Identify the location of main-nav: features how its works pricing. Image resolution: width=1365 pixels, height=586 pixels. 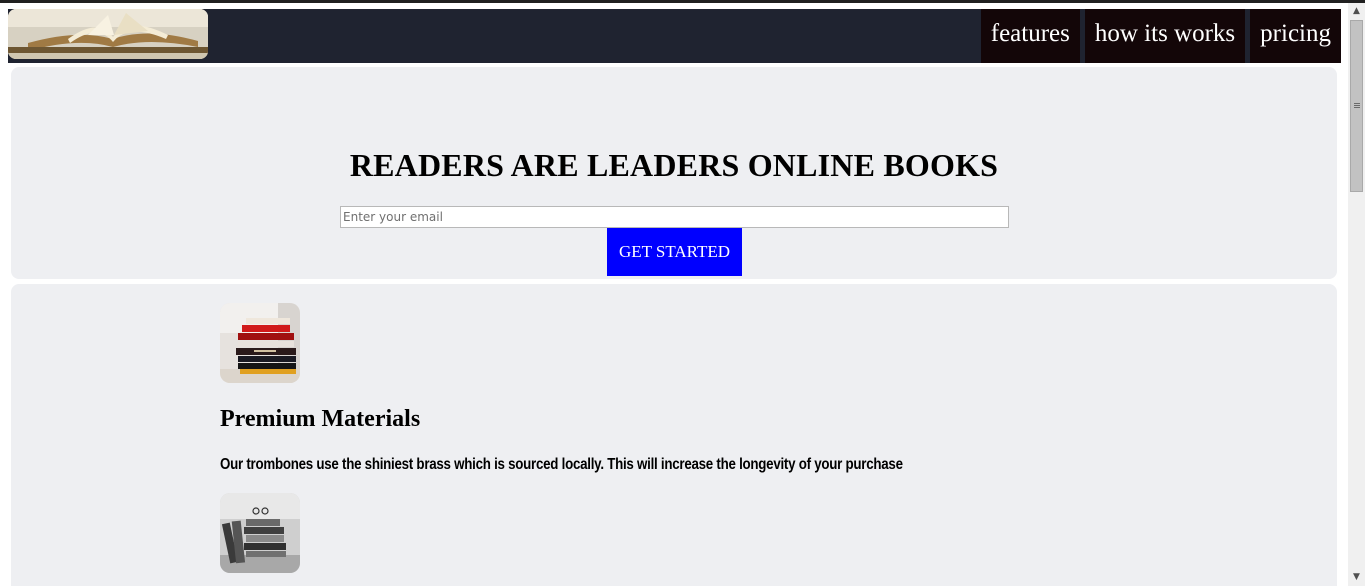
(1158, 36).